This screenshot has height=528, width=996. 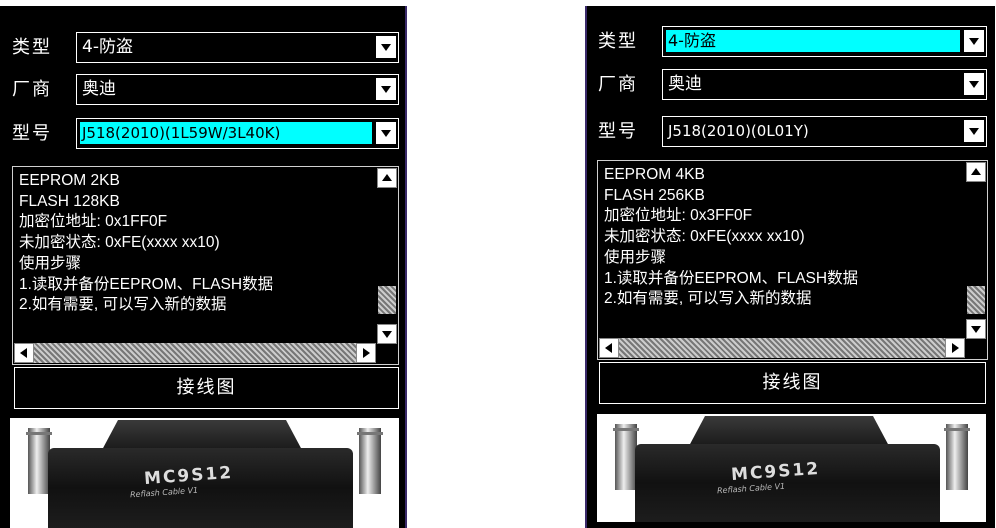 I want to click on model-select: J518(2010)(1L59W/3L40K), so click(x=237, y=133).